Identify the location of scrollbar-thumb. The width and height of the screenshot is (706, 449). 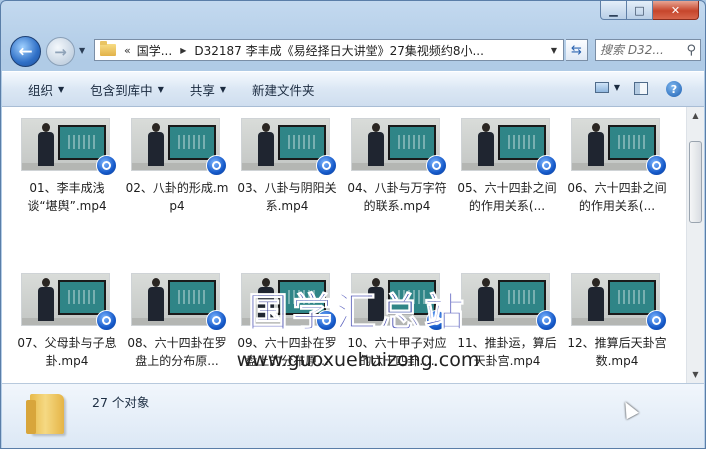
(695, 182).